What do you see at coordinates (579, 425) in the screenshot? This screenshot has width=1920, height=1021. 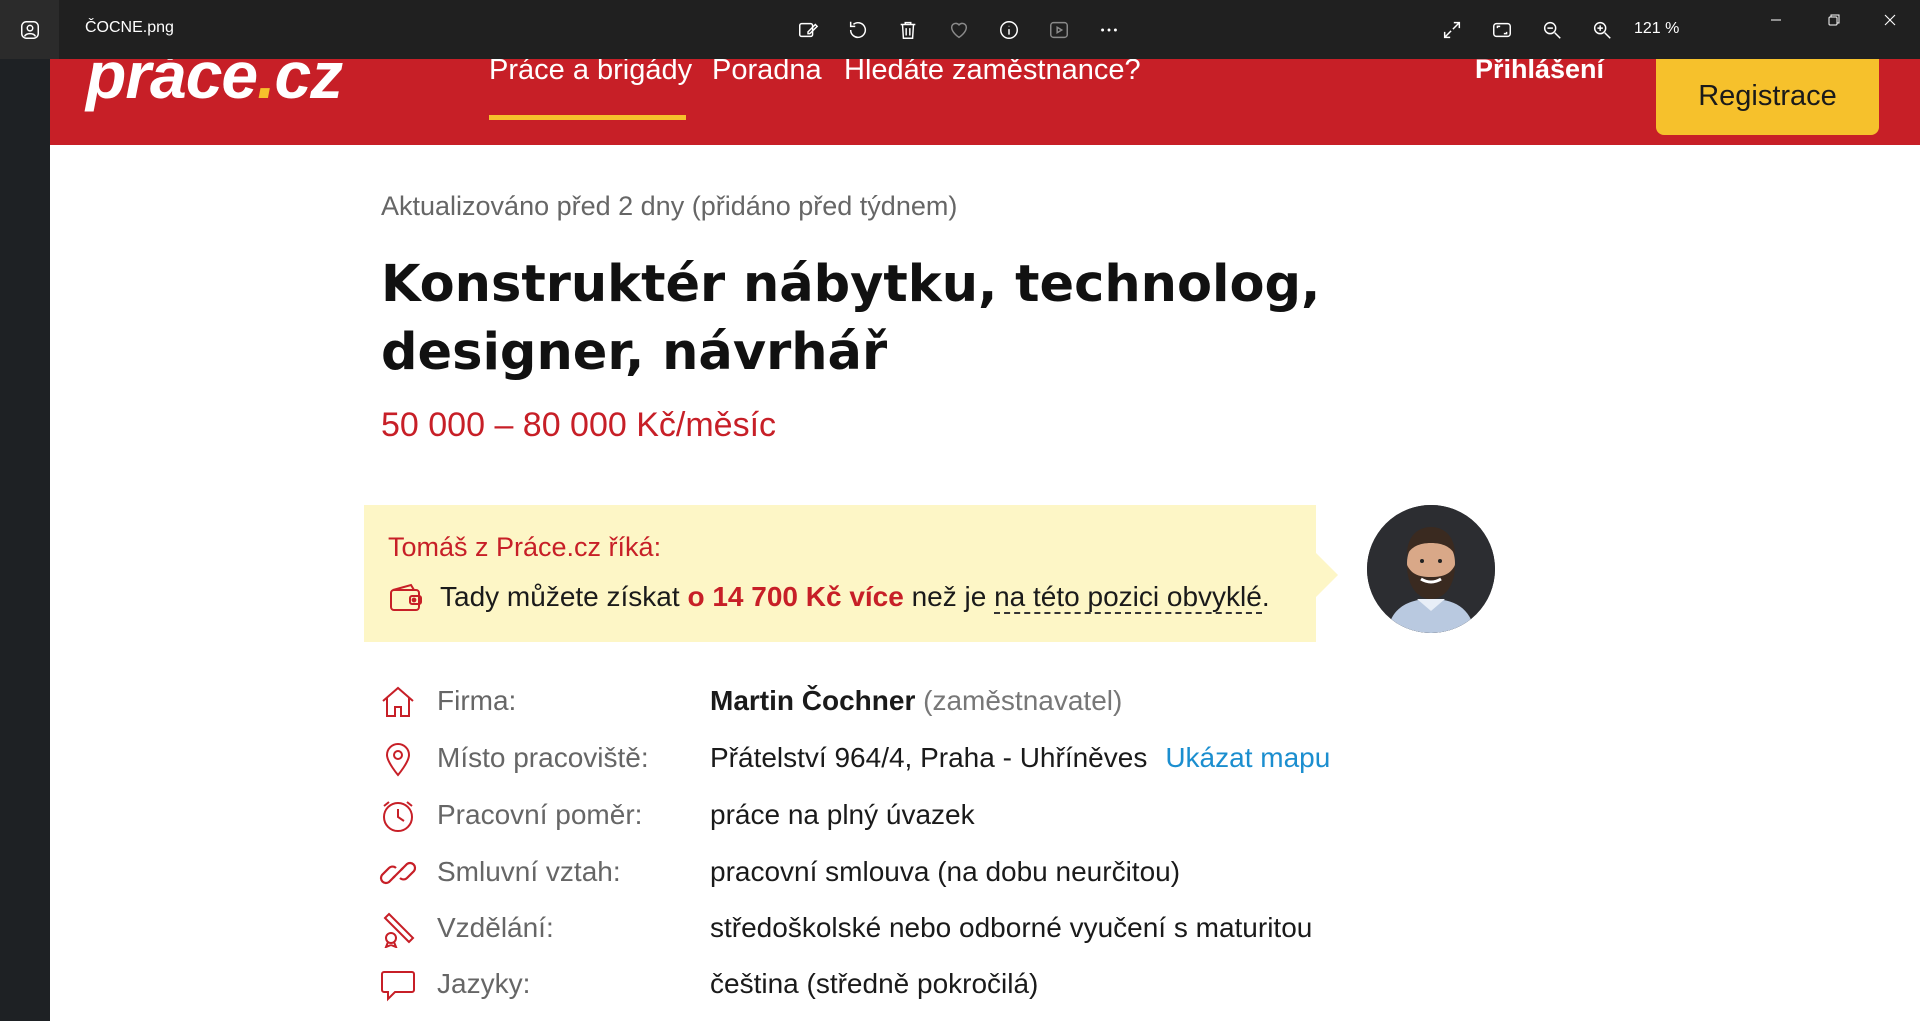 I see `salary: 50 000 – 80 000 Kč/měsíc` at bounding box center [579, 425].